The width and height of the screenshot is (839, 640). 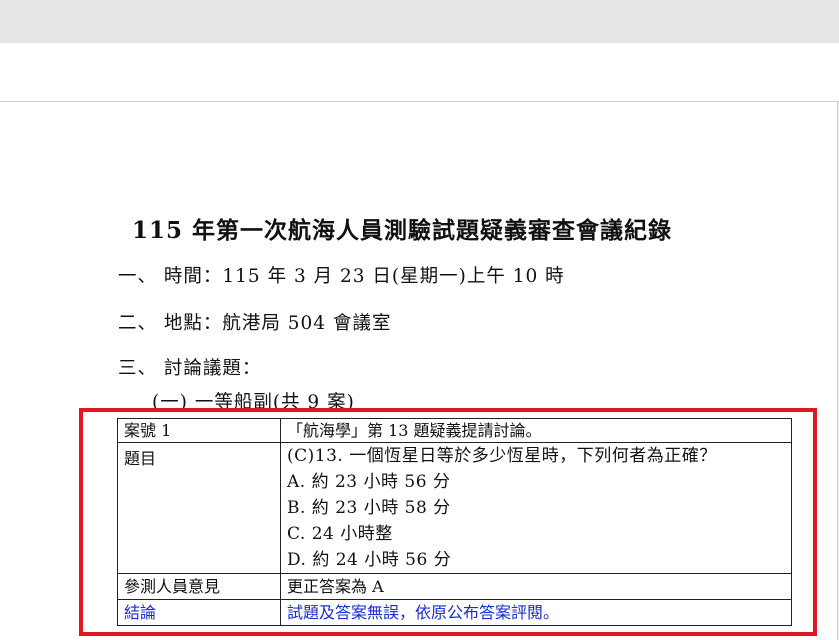 I want to click on browser-top-bar, so click(x=419, y=21).